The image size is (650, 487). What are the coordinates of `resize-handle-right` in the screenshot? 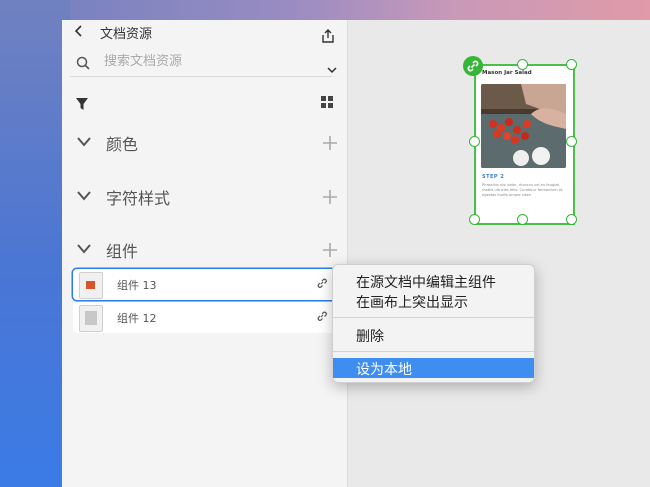 It's located at (571, 141).